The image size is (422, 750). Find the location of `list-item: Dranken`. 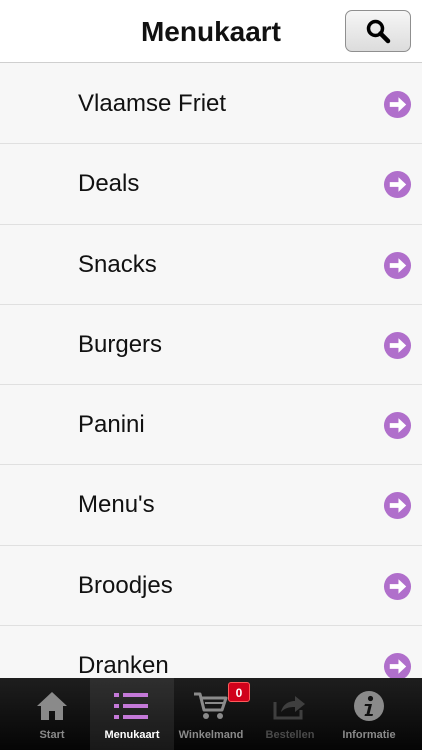

list-item: Dranken is located at coordinates (211, 652).